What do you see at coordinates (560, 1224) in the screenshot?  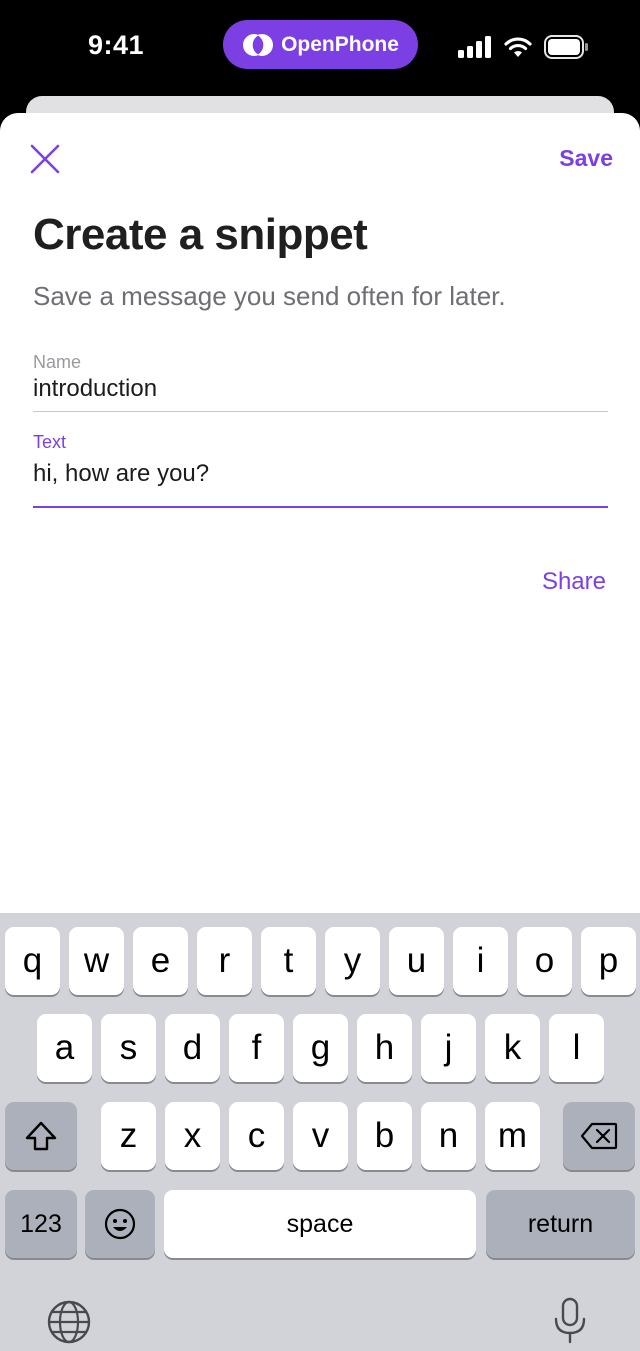 I see `return-key: return` at bounding box center [560, 1224].